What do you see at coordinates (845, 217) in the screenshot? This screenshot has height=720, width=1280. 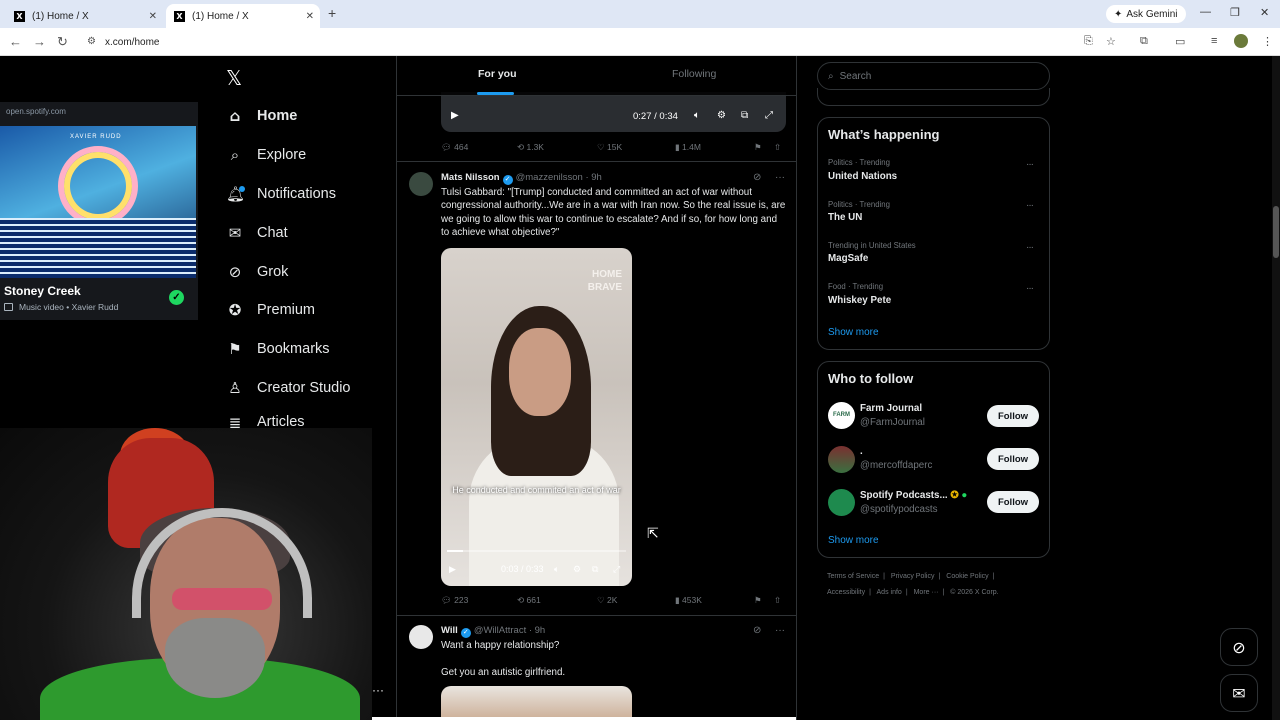 I see `trend-name: The UN` at bounding box center [845, 217].